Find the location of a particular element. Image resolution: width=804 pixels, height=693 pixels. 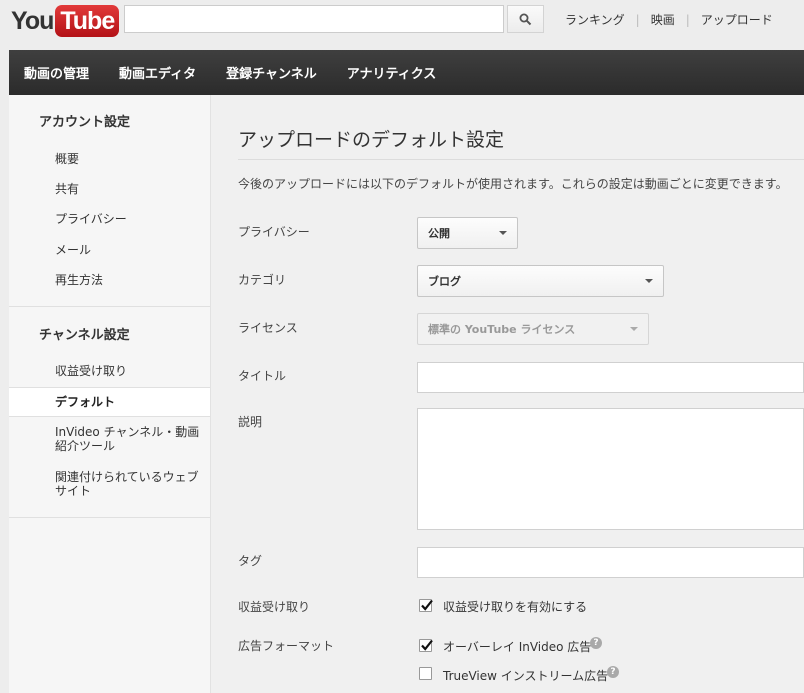

tags-label: タグ is located at coordinates (250, 561).